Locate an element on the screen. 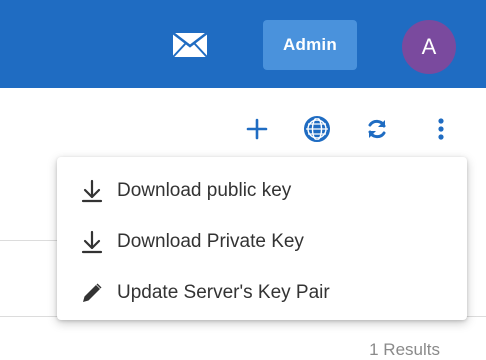 The width and height of the screenshot is (486, 360). add-button is located at coordinates (257, 129).